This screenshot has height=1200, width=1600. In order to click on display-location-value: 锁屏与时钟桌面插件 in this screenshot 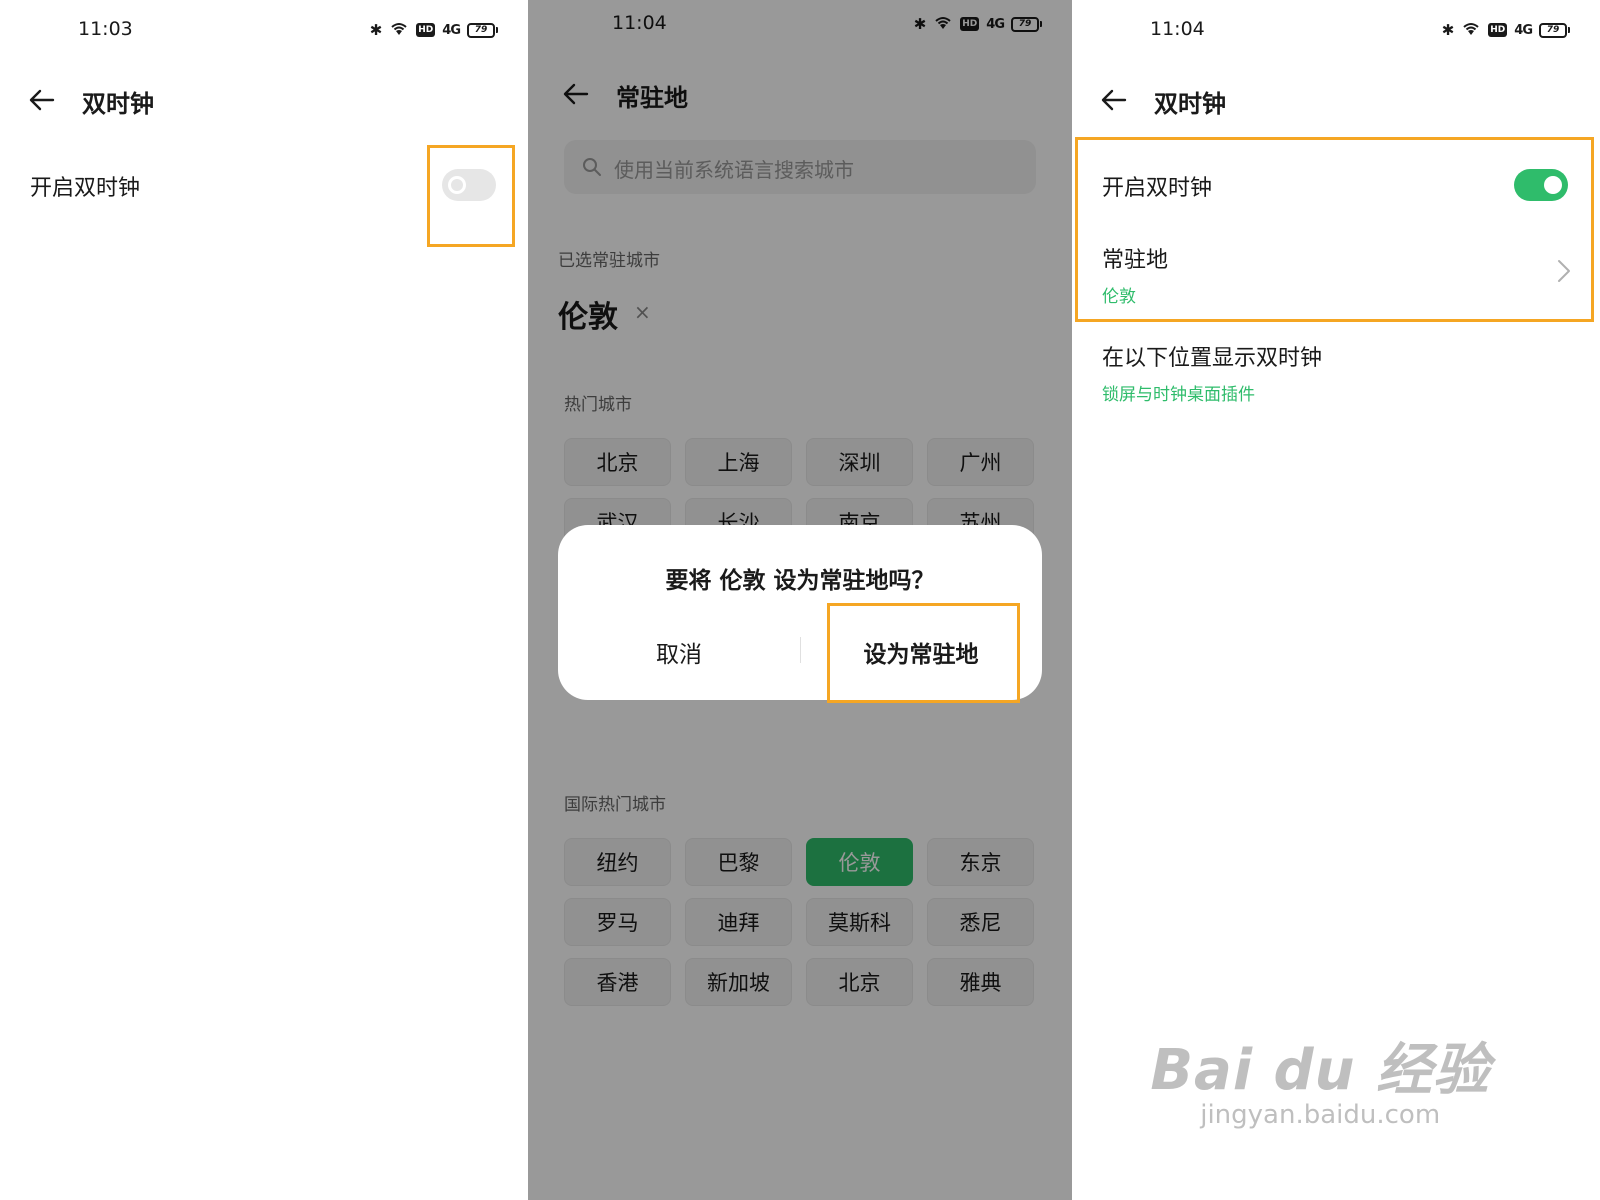, I will do `click(1178, 395)`.